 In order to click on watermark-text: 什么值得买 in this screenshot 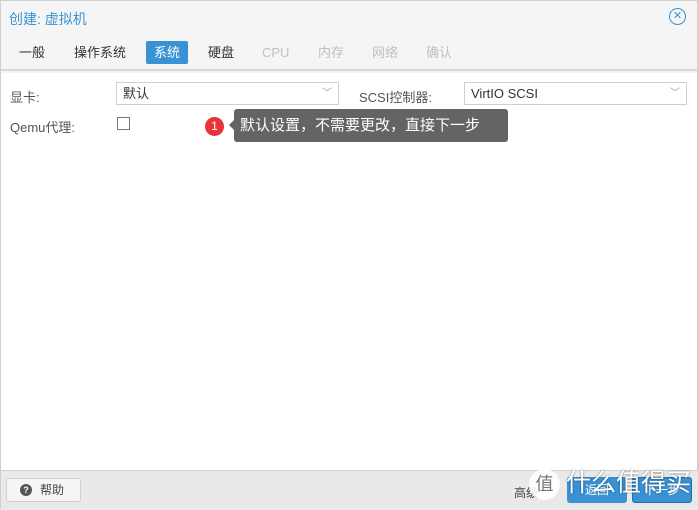, I will do `click(629, 483)`.